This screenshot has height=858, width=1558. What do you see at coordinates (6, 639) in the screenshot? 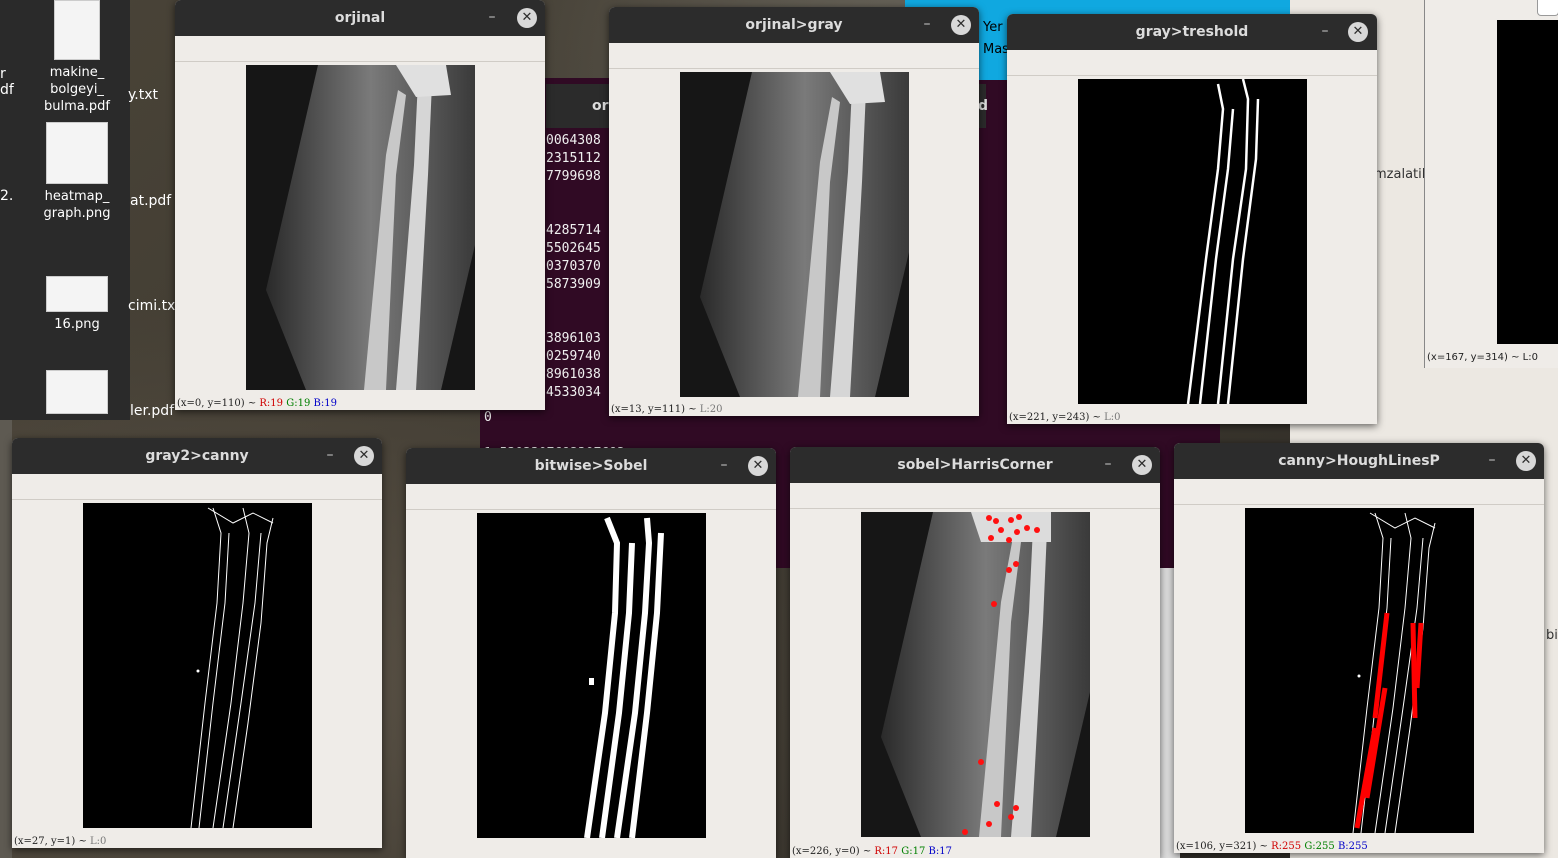
I see `desktop-strip` at bounding box center [6, 639].